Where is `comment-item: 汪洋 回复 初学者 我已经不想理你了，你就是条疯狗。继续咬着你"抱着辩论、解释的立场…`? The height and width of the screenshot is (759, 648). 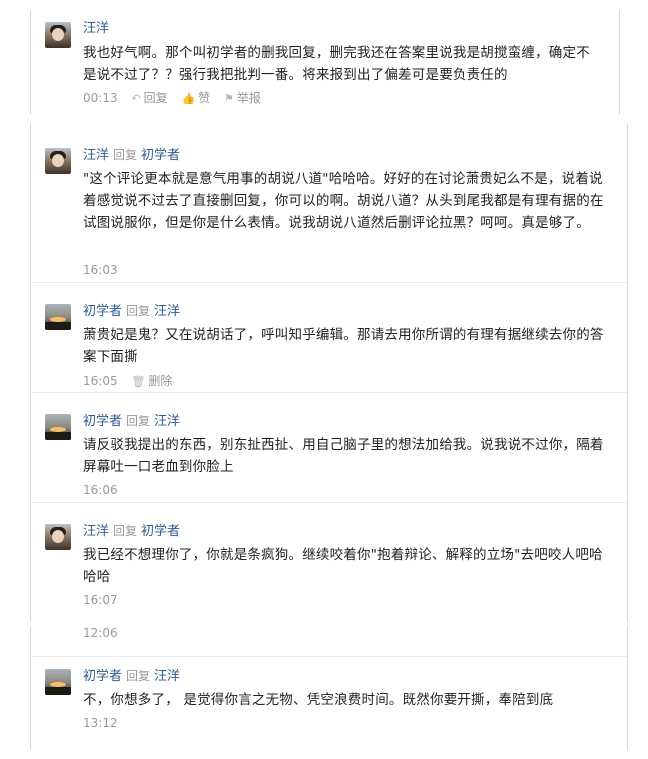
comment-item: 汪洋 回复 初学者 我已经不想理你了，你就是条疯狗。继续咬着你"抱着辩论、解释的立场… is located at coordinates (329, 562).